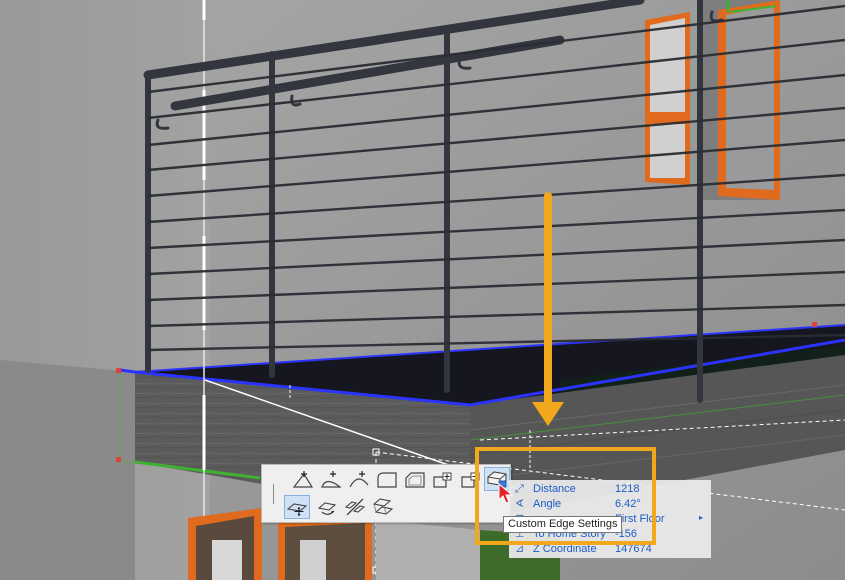 The width and height of the screenshot is (845, 580). I want to click on tangent-curve-icon, so click(359, 479).